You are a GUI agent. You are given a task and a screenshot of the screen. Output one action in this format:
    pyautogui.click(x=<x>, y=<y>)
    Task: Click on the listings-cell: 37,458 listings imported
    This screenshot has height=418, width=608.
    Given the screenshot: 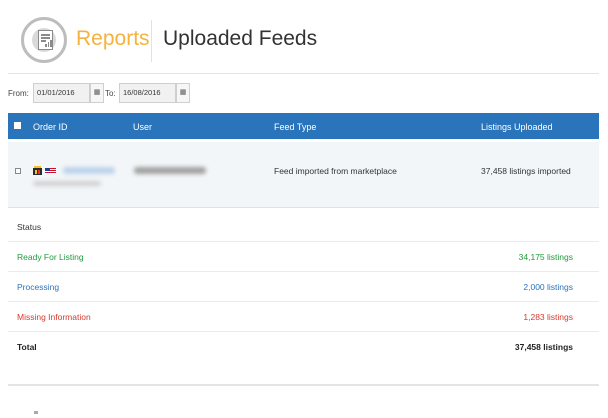 What is the action you would take?
    pyautogui.click(x=526, y=171)
    